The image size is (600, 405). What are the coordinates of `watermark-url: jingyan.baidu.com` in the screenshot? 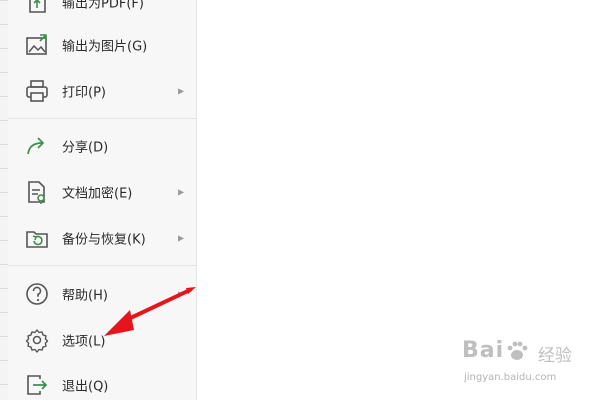 It's located at (510, 377).